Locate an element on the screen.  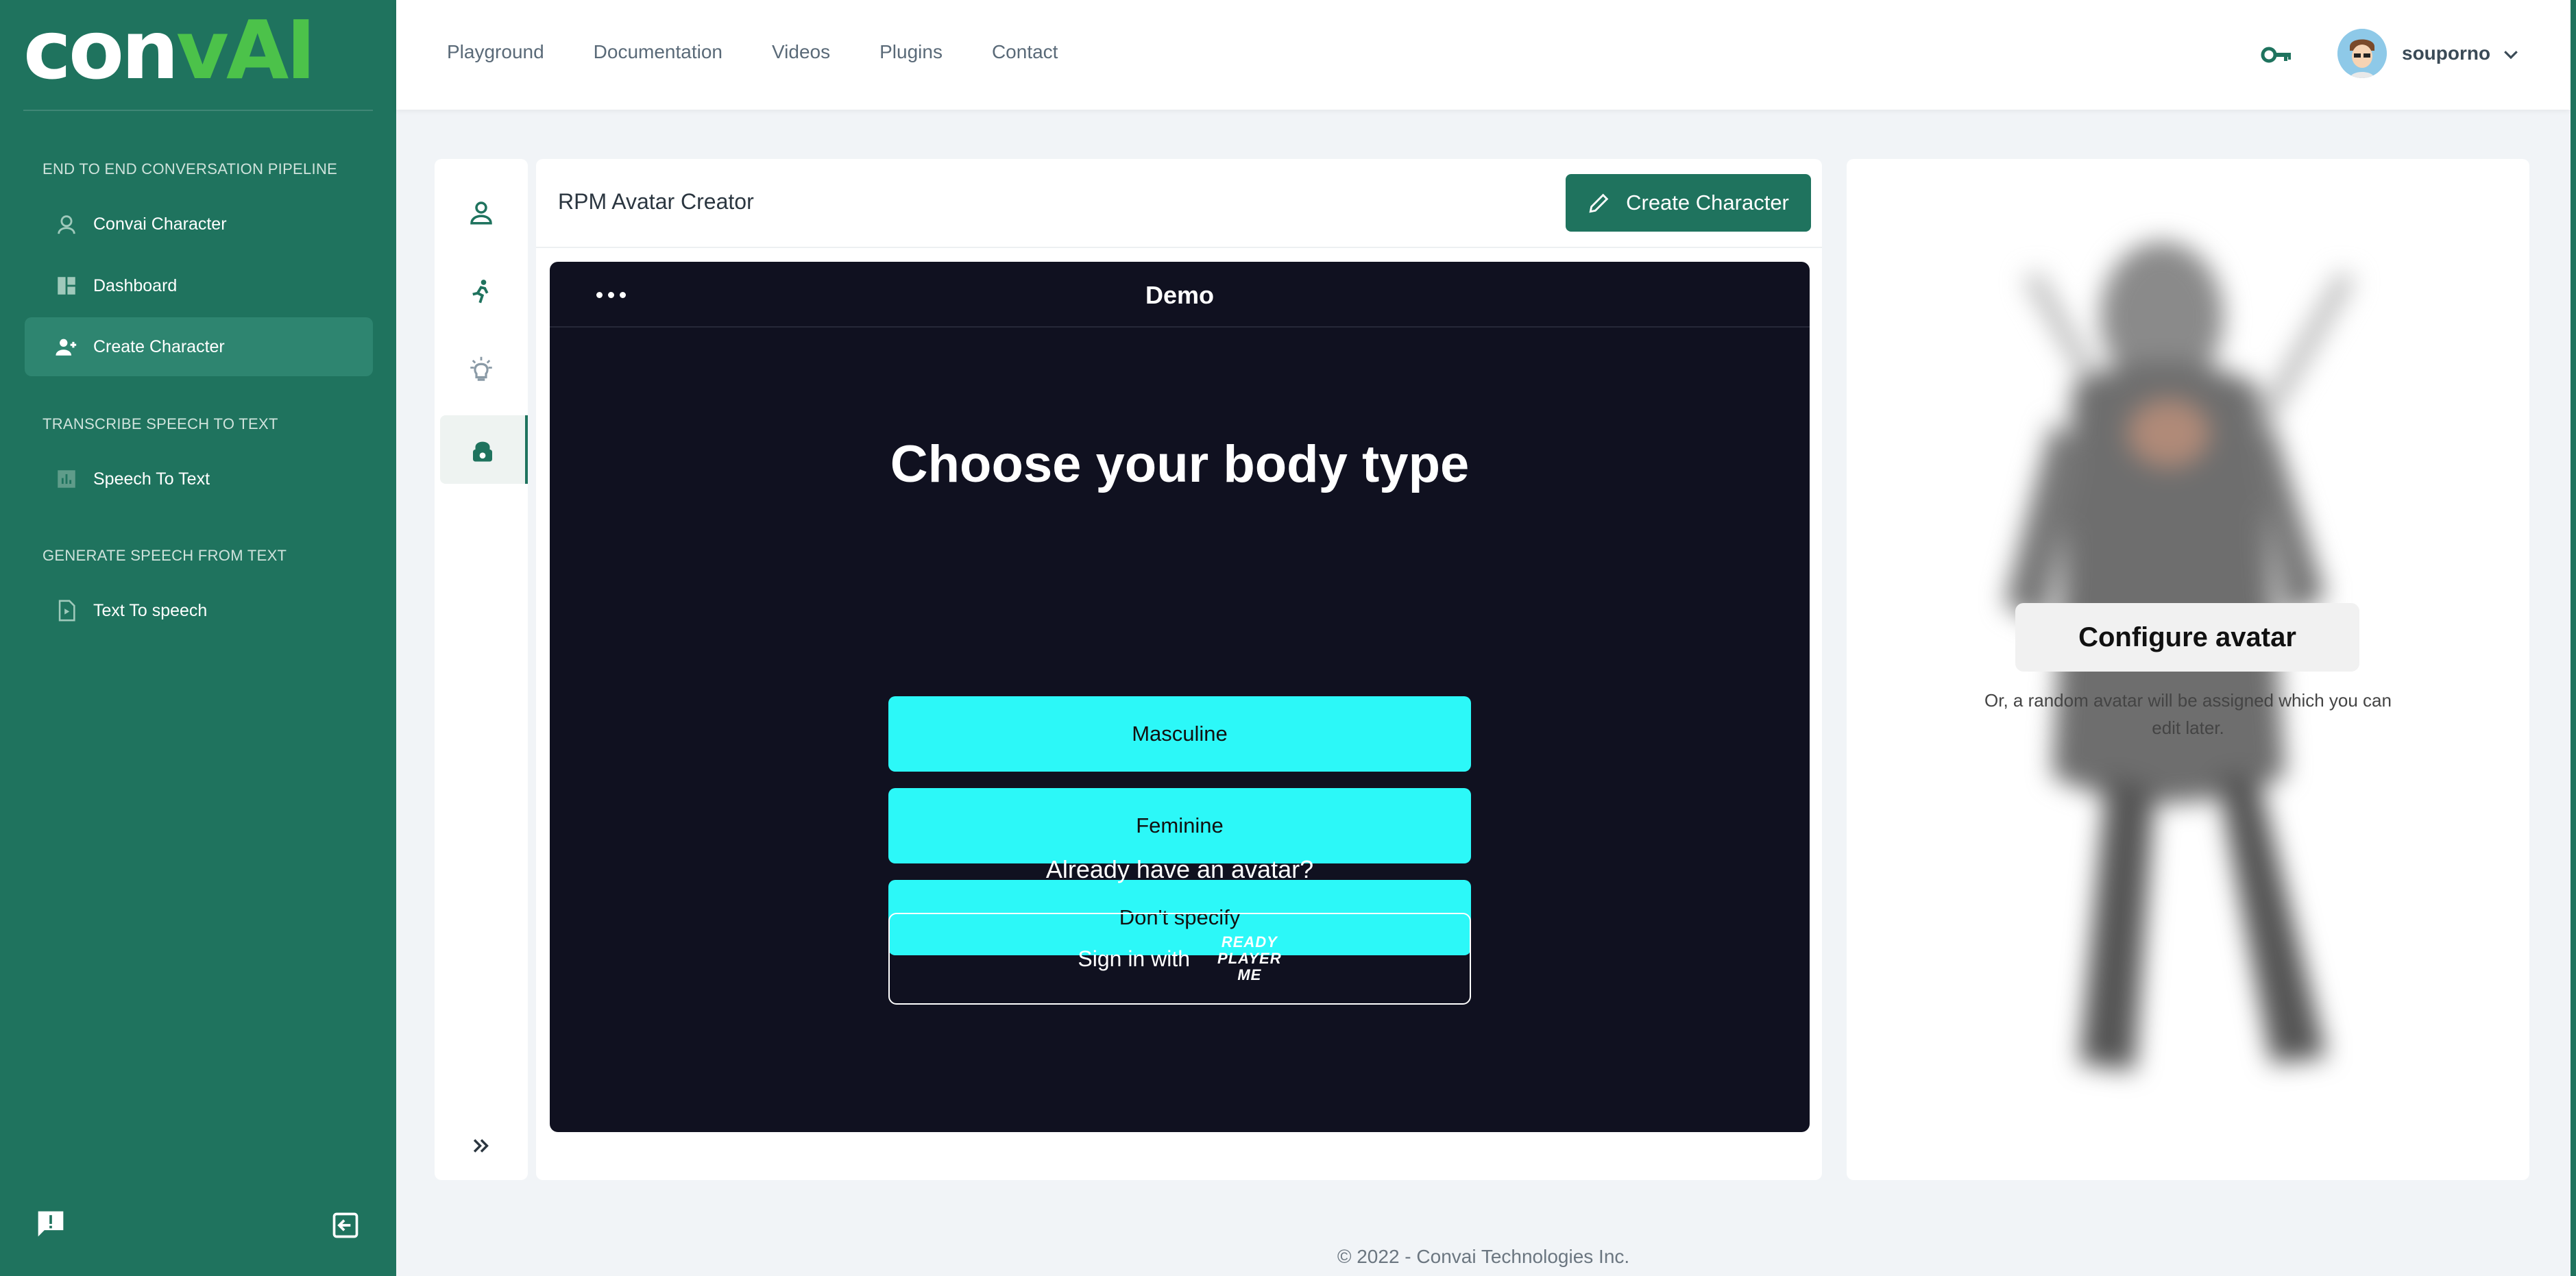
sidebar-item-text-to-speech: Text To speech is located at coordinates (199, 610).